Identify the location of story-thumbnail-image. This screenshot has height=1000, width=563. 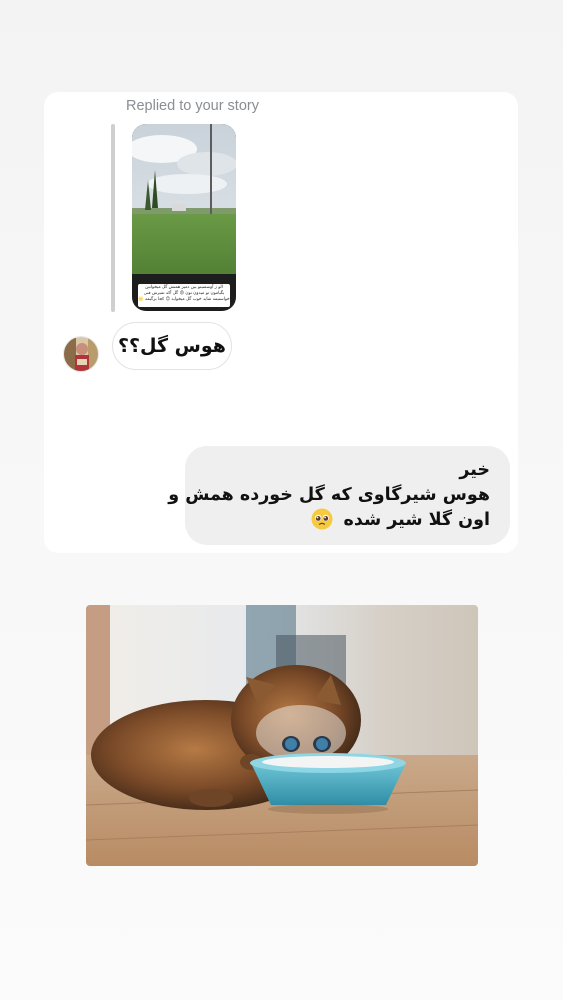
(184, 217).